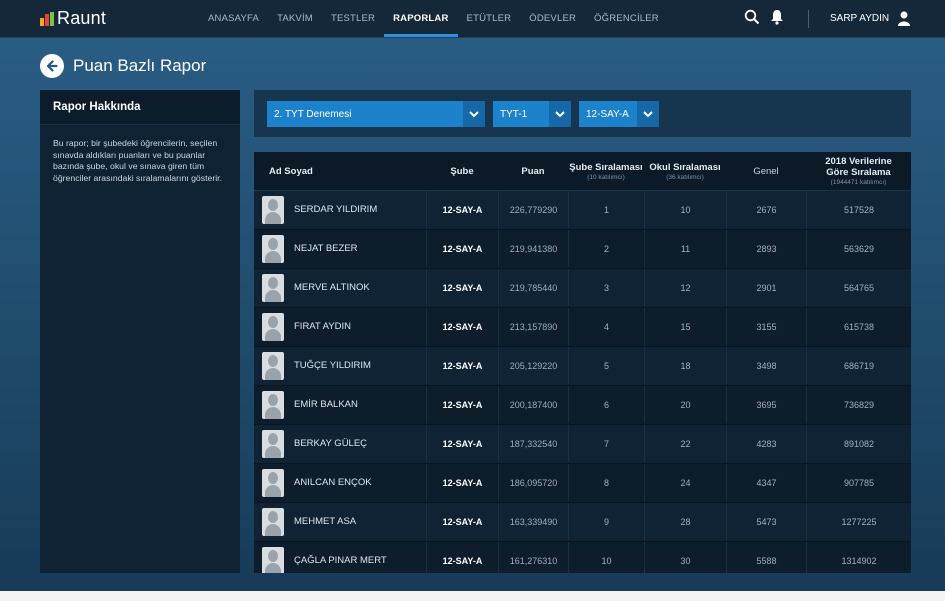 Image resolution: width=945 pixels, height=601 pixels. What do you see at coordinates (233, 18) in the screenshot?
I see `nav-item-0: ANASAYFA` at bounding box center [233, 18].